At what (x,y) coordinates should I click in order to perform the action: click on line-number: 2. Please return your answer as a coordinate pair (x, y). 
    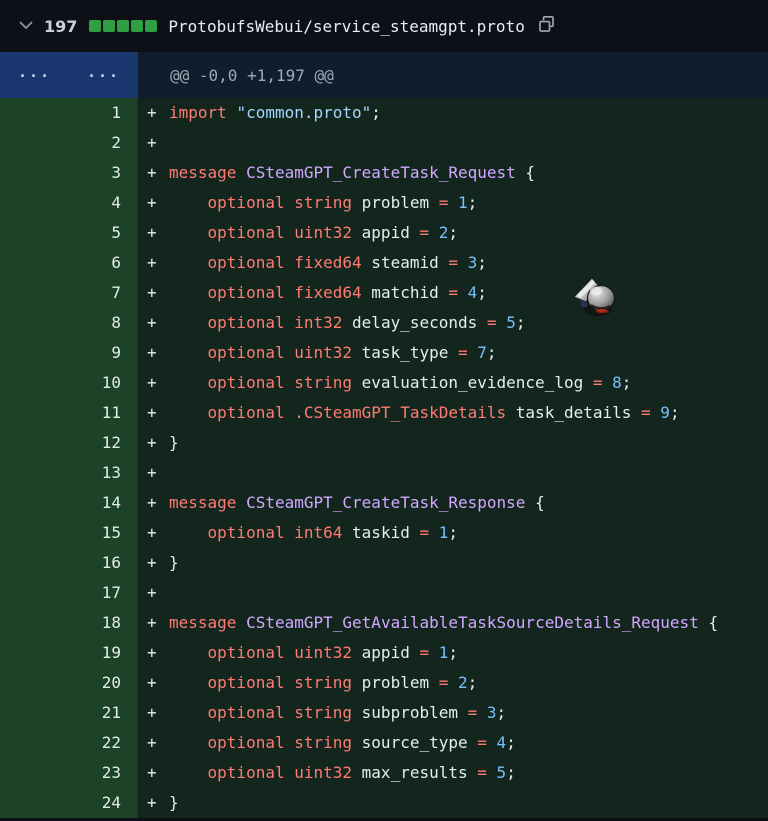
    Looking at the image, I should click on (69, 143).